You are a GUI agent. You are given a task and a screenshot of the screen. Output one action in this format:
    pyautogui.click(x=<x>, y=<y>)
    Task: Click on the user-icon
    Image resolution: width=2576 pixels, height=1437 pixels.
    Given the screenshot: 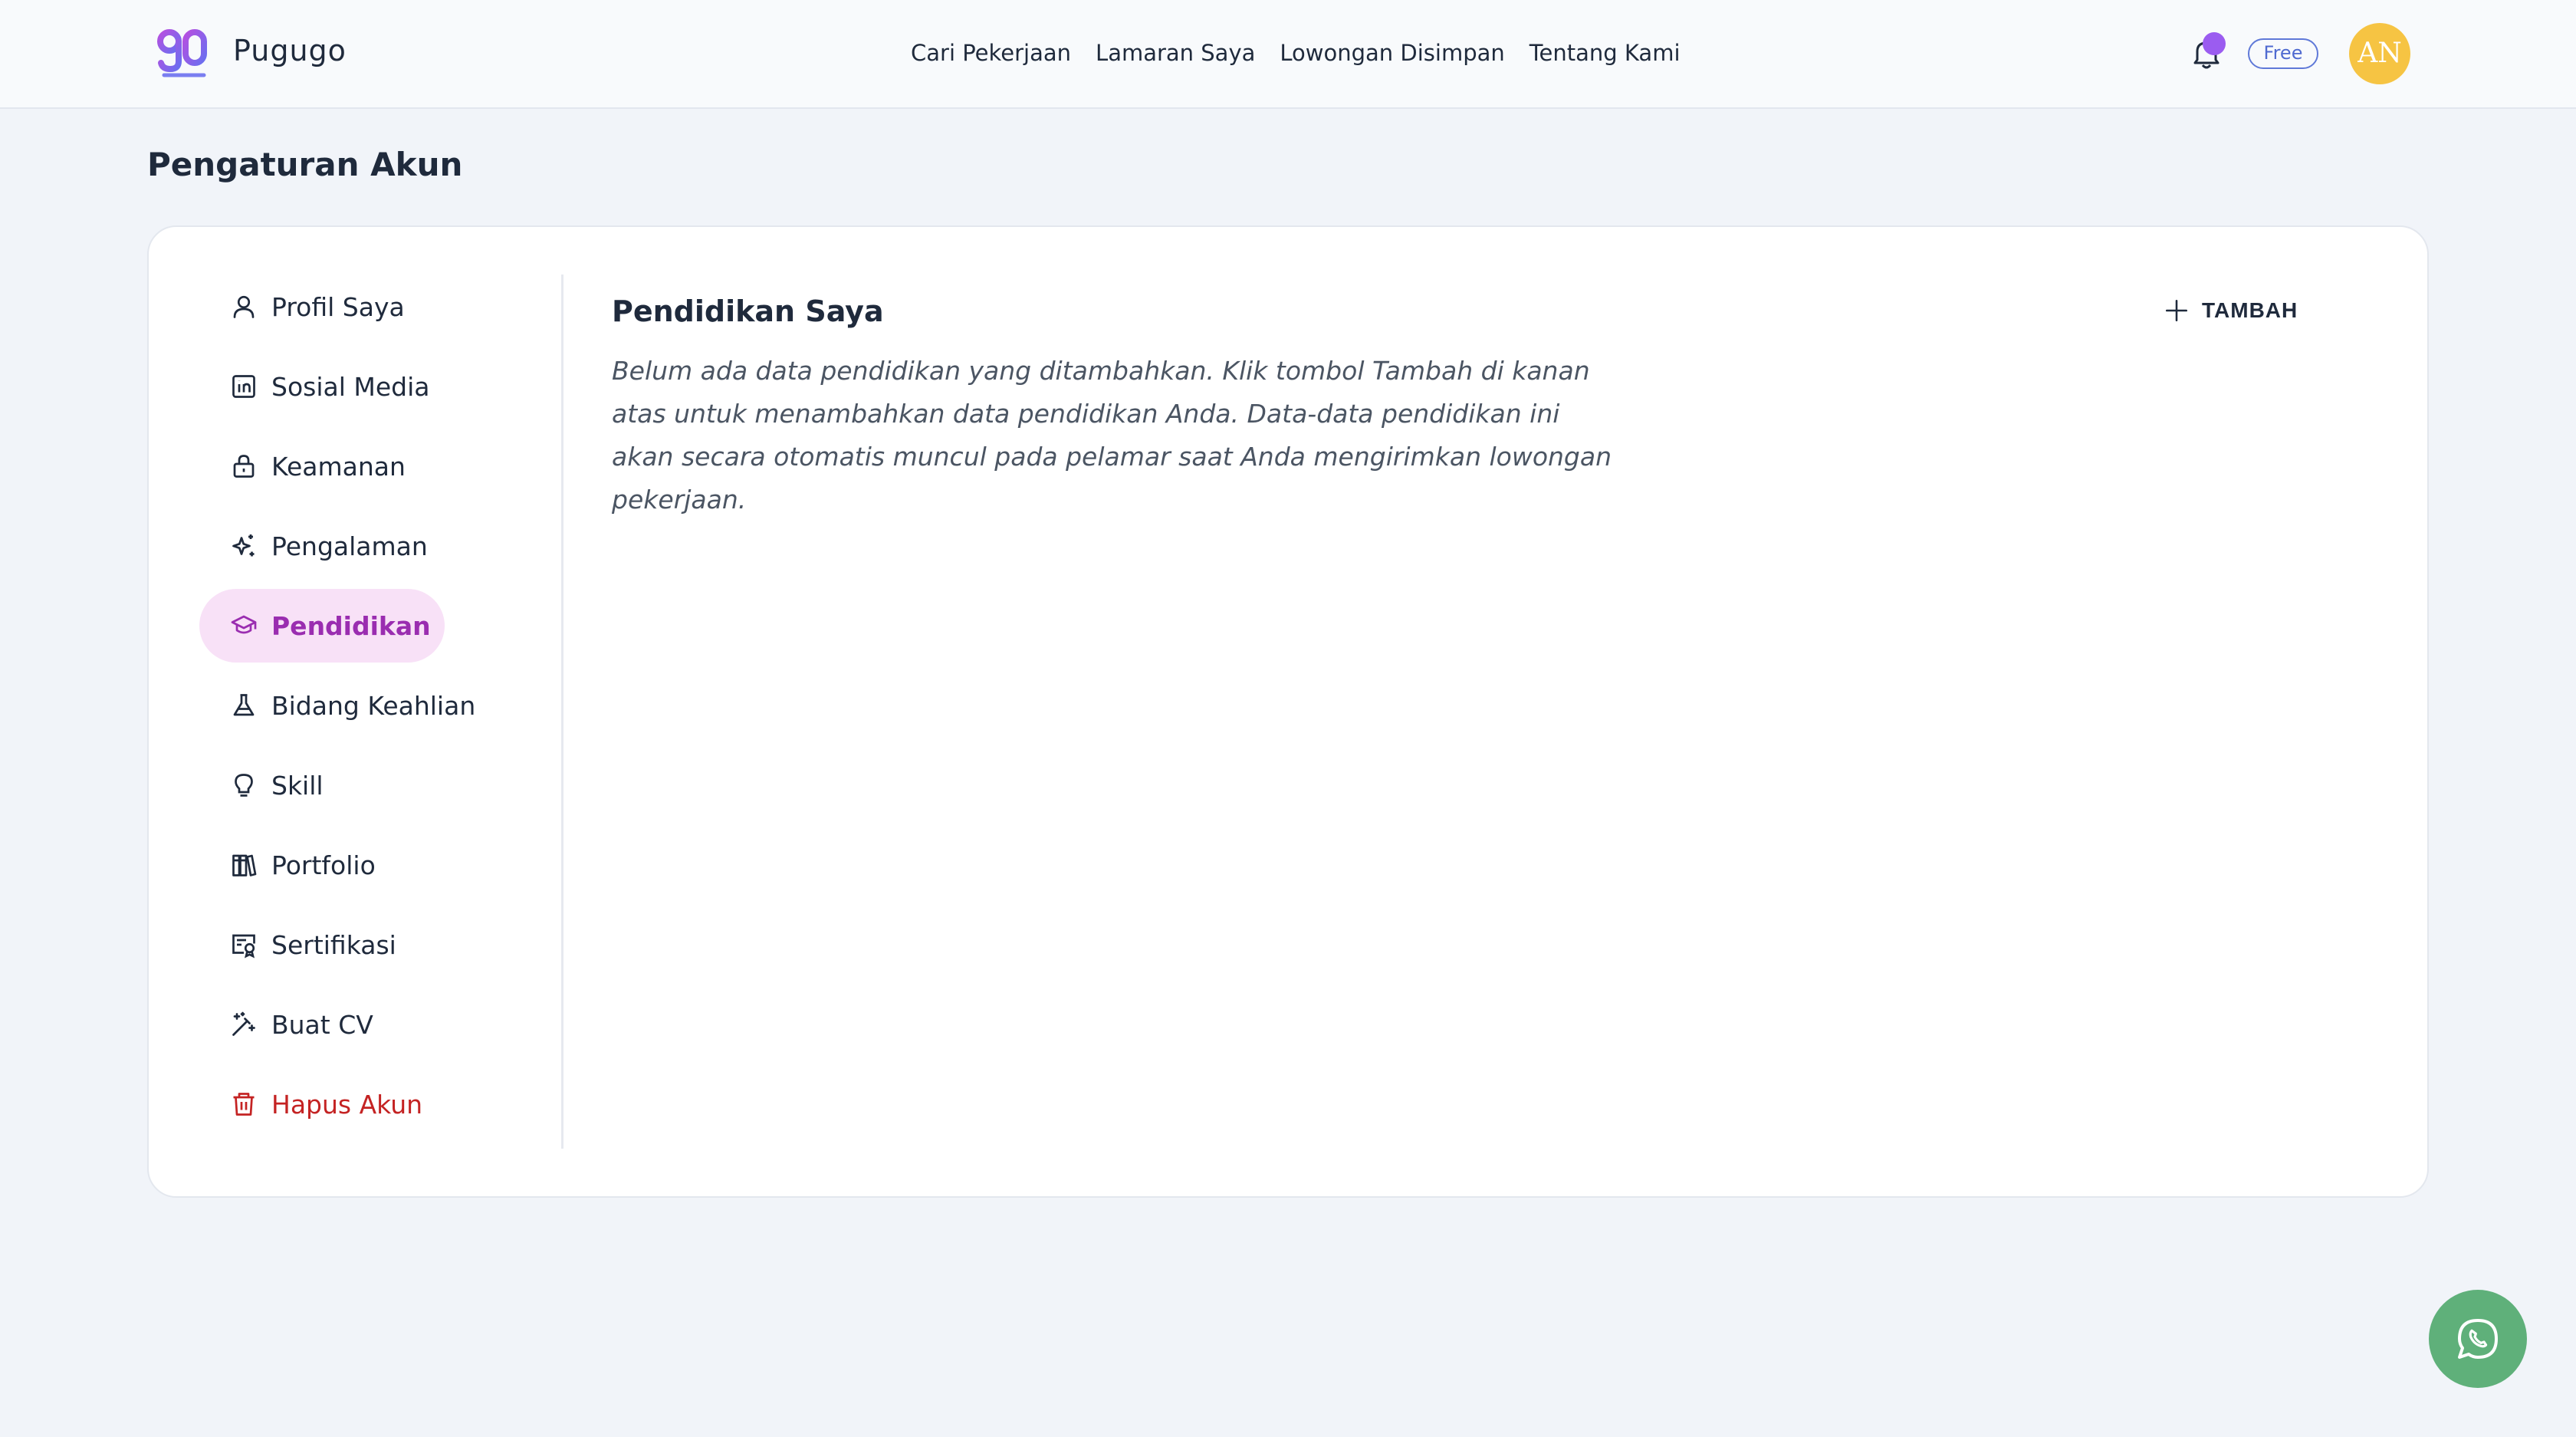 What is the action you would take?
    pyautogui.click(x=244, y=306)
    